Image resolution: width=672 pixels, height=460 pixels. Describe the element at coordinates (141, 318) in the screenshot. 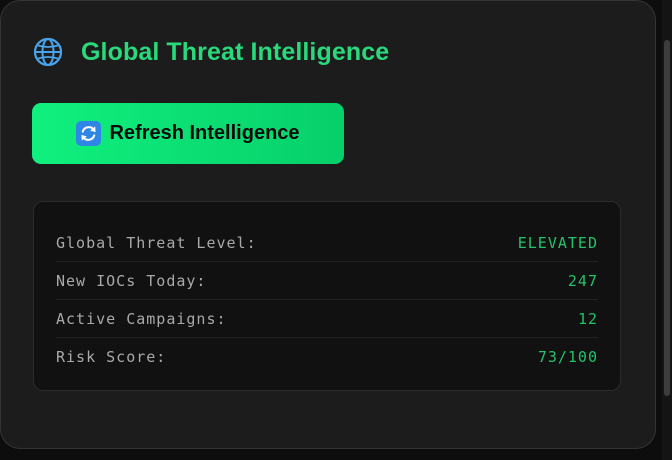

I see `stat-label: Active Campaigns:` at that location.